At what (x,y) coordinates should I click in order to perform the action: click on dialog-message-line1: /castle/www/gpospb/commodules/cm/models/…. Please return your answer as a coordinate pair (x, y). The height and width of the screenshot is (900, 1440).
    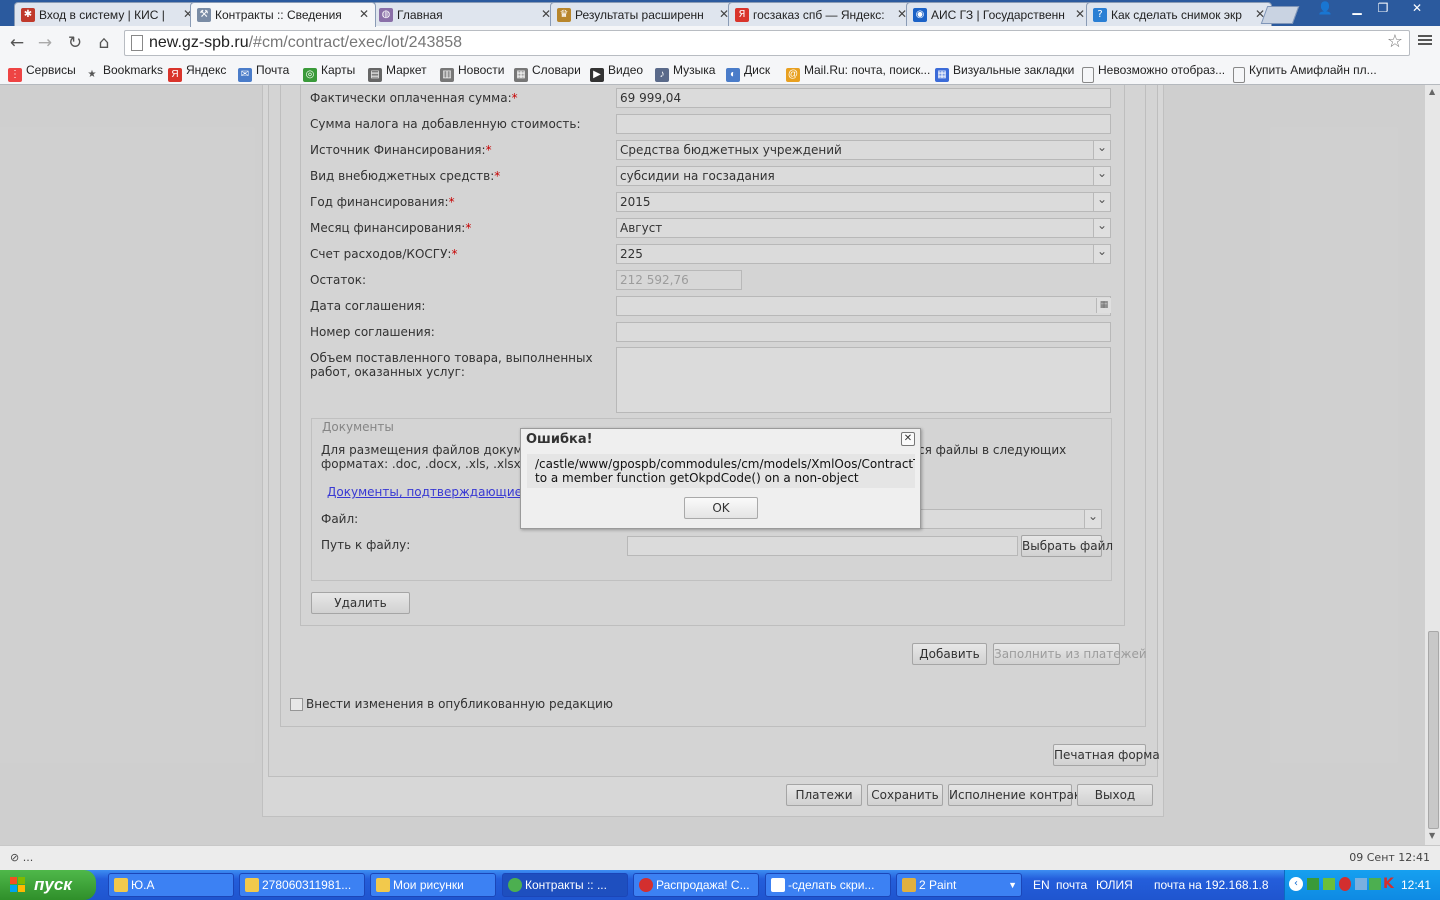
    Looking at the image, I should click on (725, 464).